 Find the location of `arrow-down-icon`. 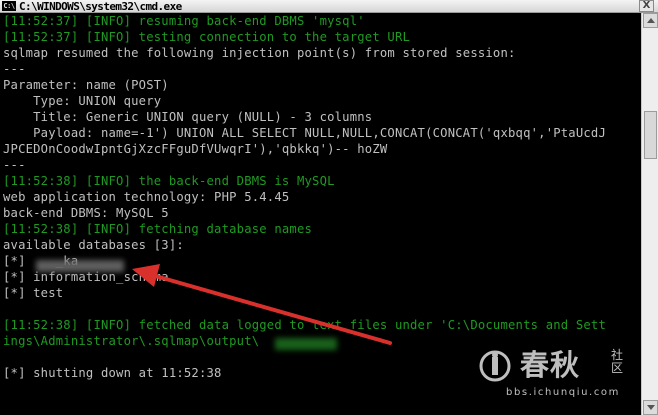

arrow-down-icon is located at coordinates (651, 407).